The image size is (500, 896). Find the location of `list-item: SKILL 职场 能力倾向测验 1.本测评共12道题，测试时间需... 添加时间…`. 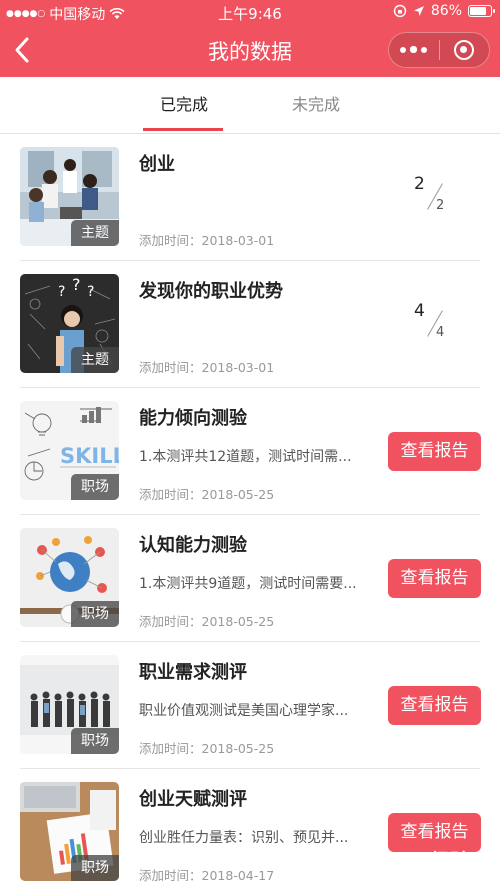

list-item: SKILL 职场 能力倾向测验 1.本测评共12道题，测试时间需... 添加时间… is located at coordinates (250, 451).